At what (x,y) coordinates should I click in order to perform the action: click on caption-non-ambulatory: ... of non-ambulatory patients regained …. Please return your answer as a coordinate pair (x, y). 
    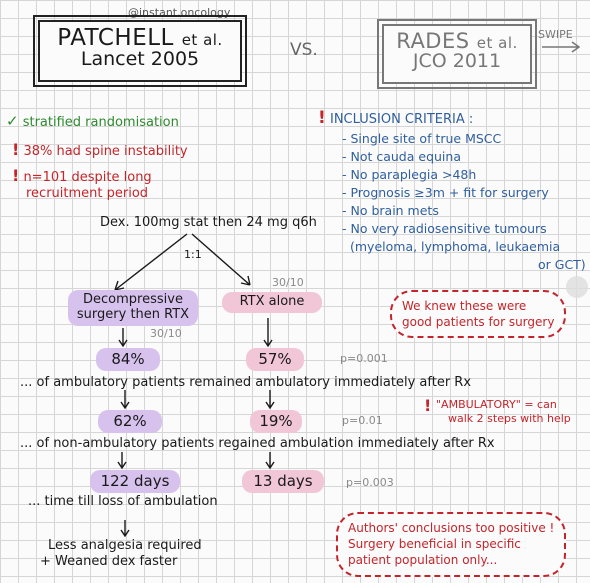
    Looking at the image, I should click on (257, 443).